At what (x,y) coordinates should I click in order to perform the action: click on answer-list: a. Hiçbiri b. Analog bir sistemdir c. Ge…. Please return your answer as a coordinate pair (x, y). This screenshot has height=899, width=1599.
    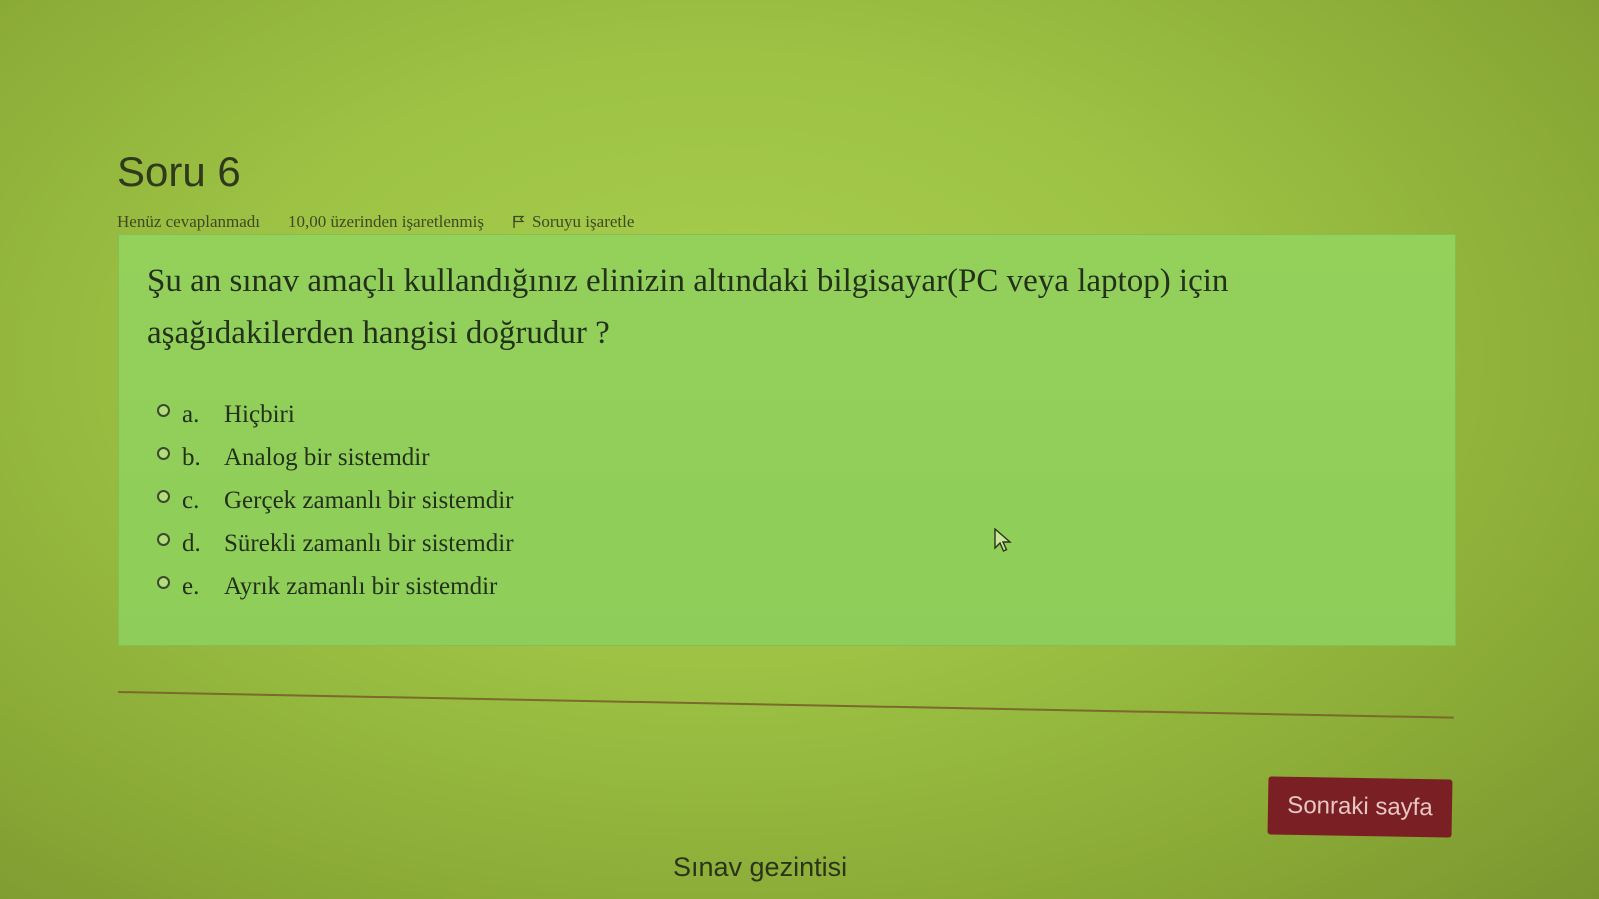
    Looking at the image, I should click on (335, 500).